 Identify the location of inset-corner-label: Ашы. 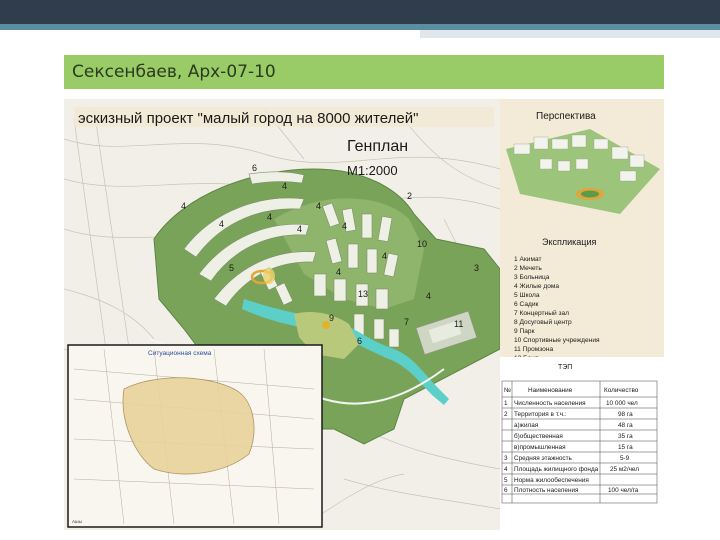
(77, 521).